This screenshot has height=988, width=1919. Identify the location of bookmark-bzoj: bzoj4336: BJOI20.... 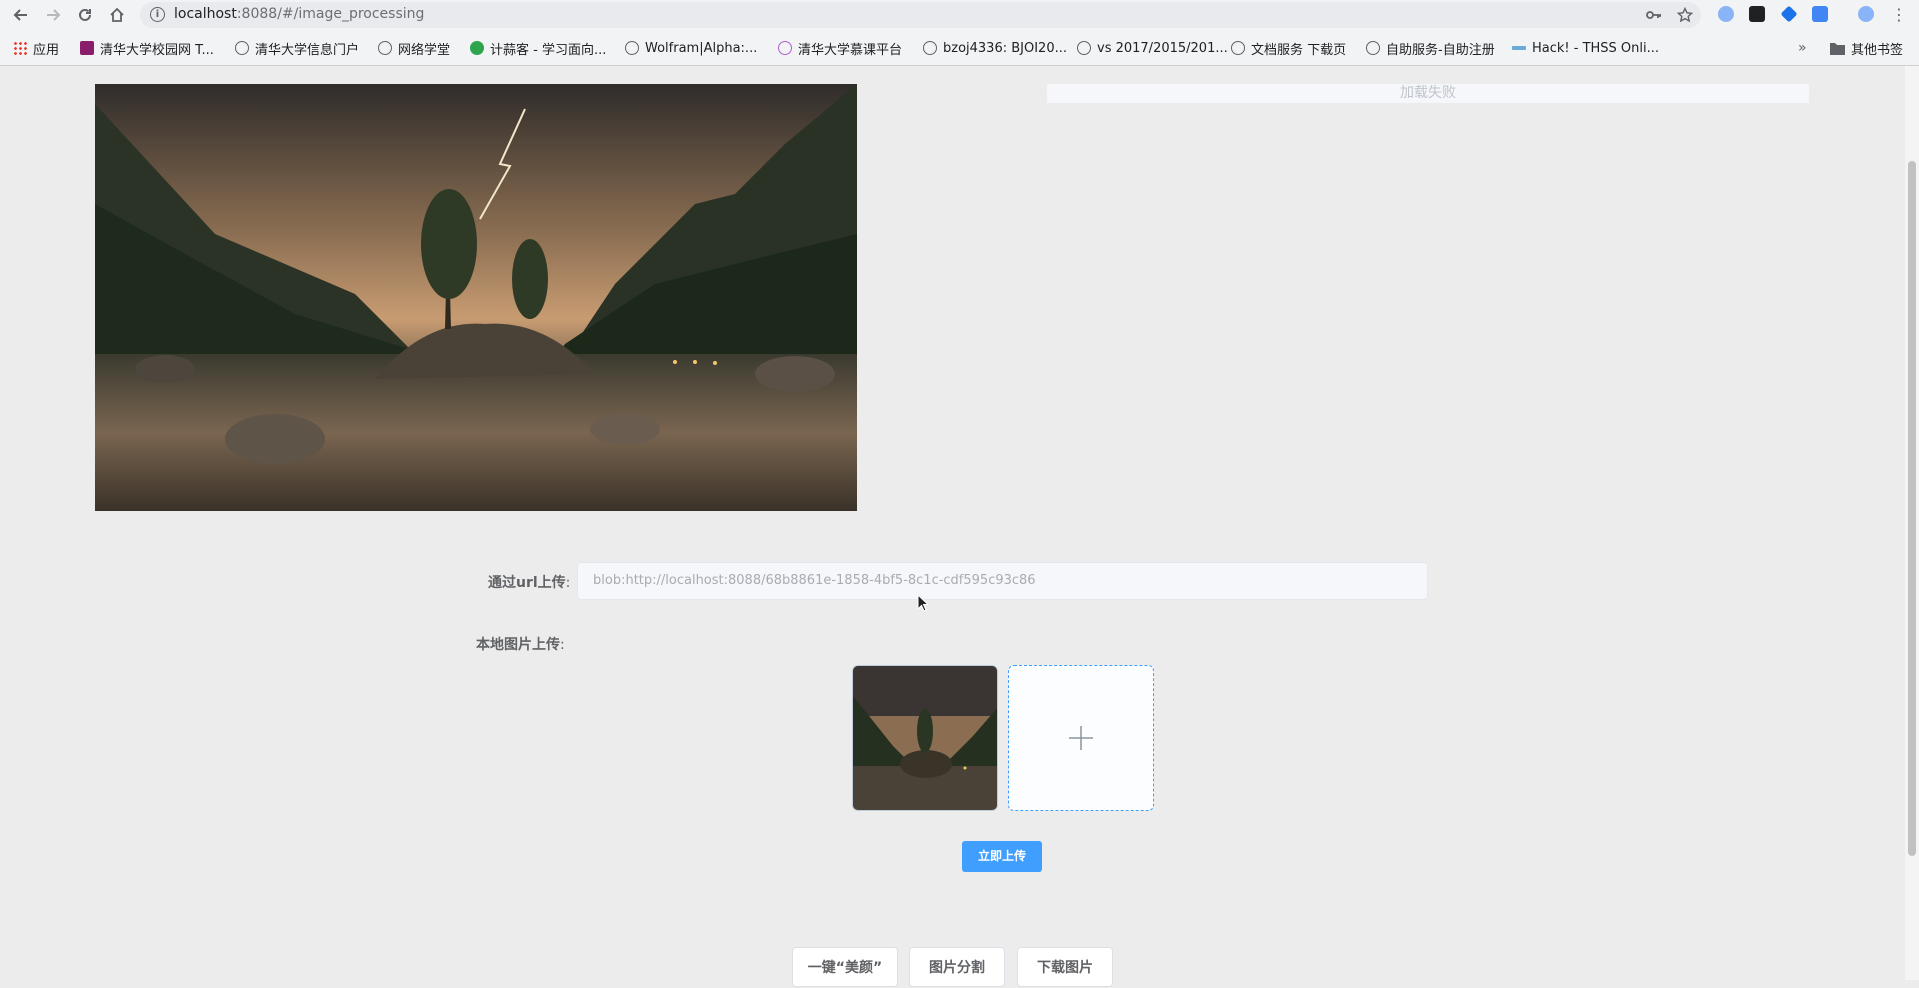
(995, 48).